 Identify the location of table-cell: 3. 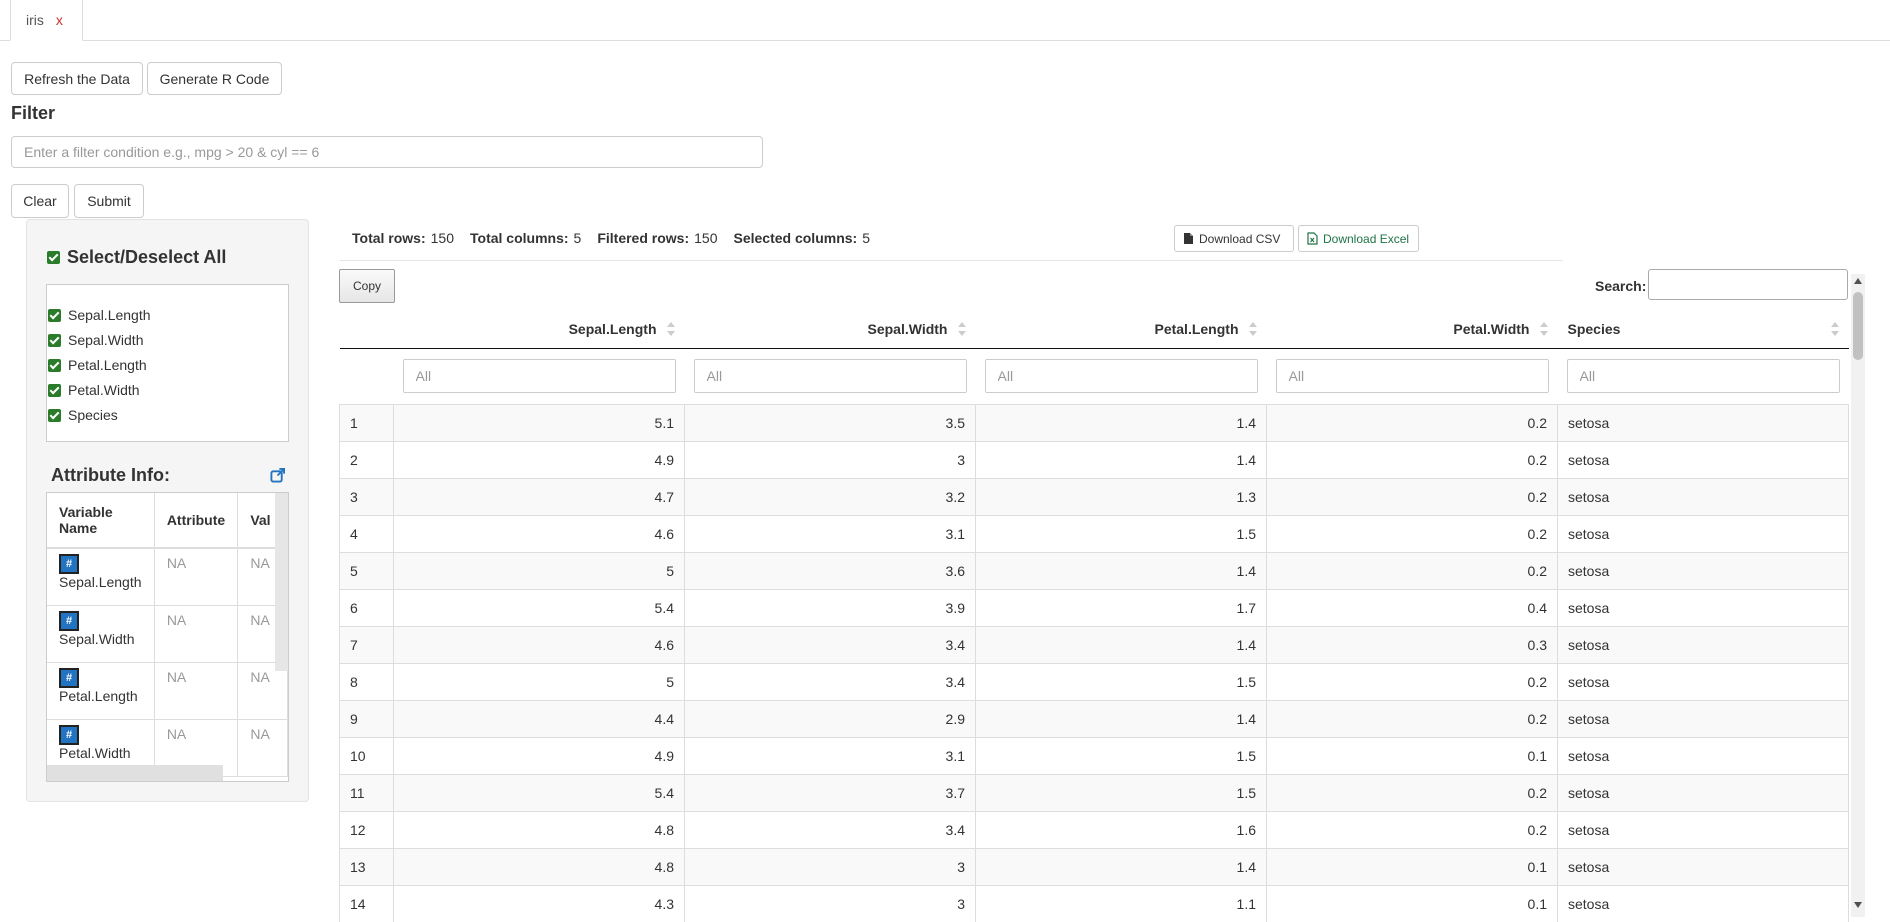
(830, 903).